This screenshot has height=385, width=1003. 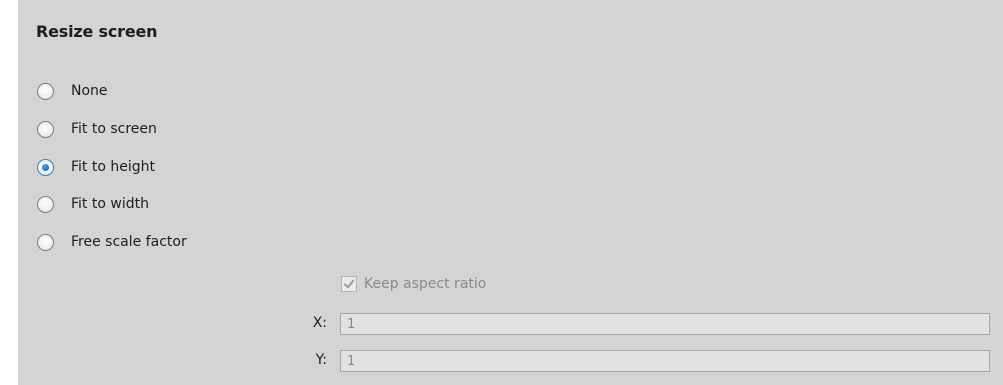 I want to click on radio-label-fit-to-width: Fit to width, so click(x=110, y=204).